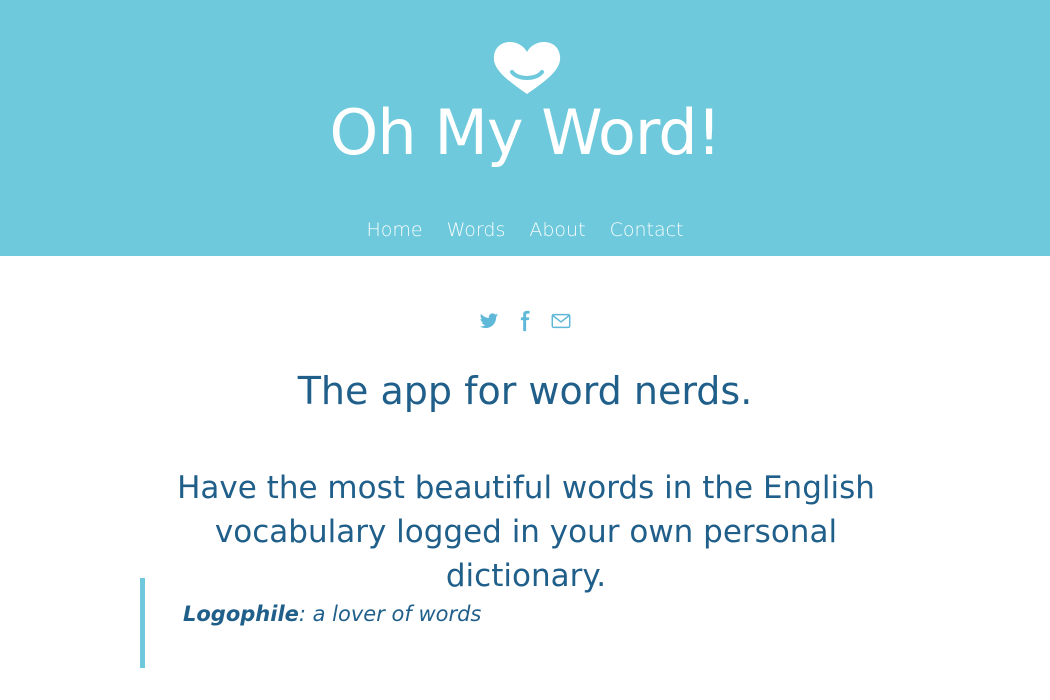  What do you see at coordinates (527, 66) in the screenshot?
I see `heart-icon` at bounding box center [527, 66].